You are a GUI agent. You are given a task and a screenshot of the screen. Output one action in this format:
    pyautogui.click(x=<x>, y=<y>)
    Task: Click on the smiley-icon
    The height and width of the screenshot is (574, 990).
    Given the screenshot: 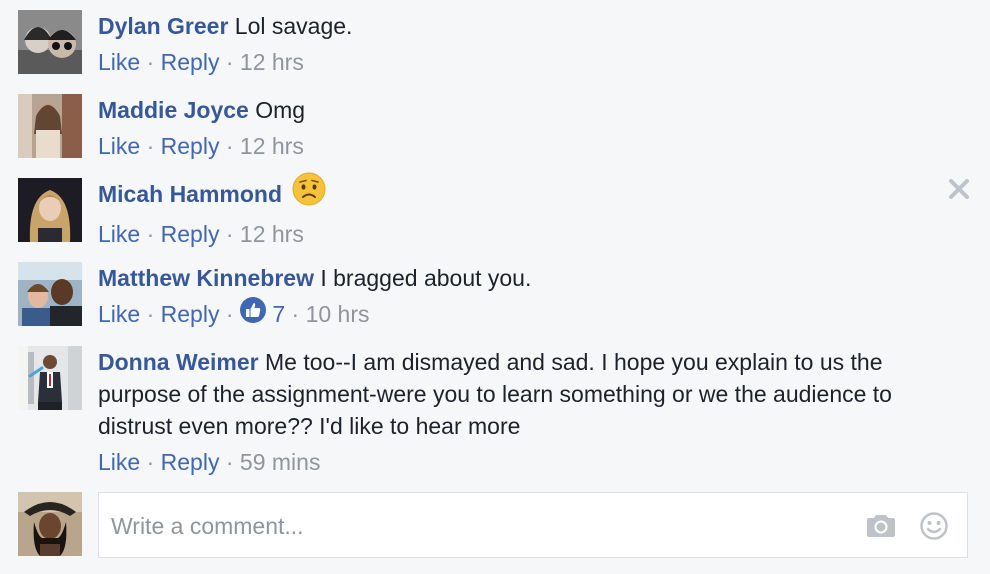 What is the action you would take?
    pyautogui.click(x=934, y=528)
    